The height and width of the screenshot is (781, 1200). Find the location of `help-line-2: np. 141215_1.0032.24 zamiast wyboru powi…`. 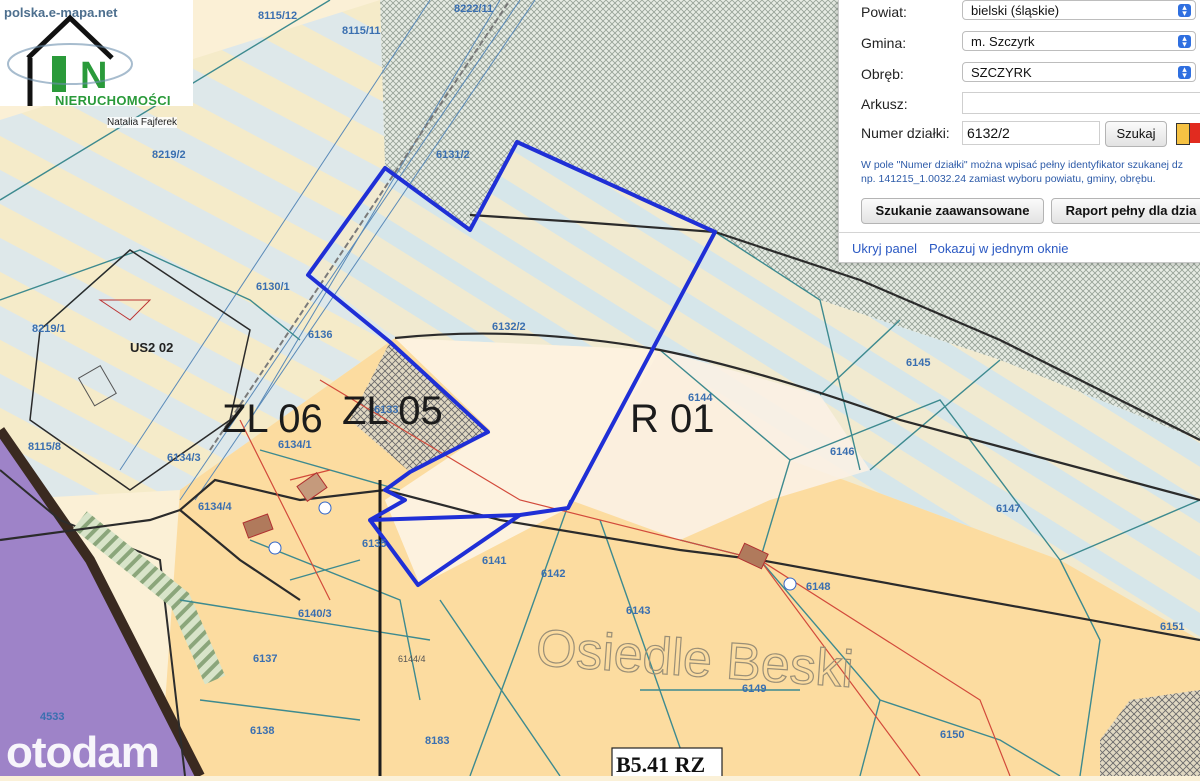

help-line-2: np. 141215_1.0032.24 zamiast wyboru powi… is located at coordinates (1008, 179).